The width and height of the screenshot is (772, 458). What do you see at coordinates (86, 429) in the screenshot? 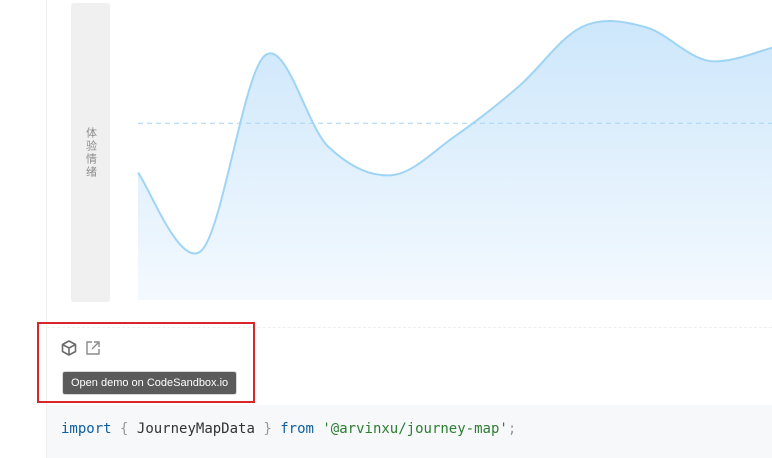
I see `code-keyword-import: import` at bounding box center [86, 429].